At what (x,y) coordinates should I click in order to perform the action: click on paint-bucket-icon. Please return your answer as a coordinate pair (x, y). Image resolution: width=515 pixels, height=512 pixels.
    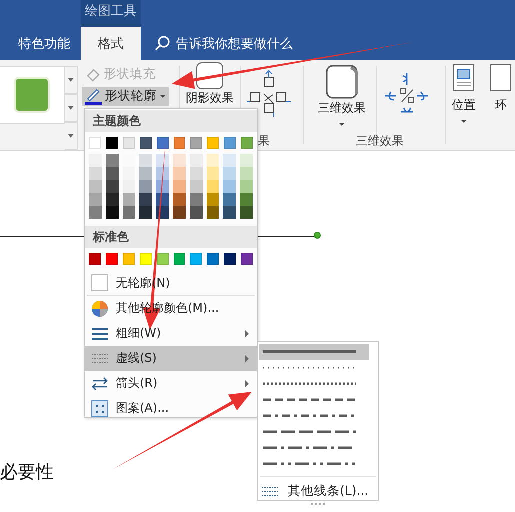
    Looking at the image, I should click on (93, 74).